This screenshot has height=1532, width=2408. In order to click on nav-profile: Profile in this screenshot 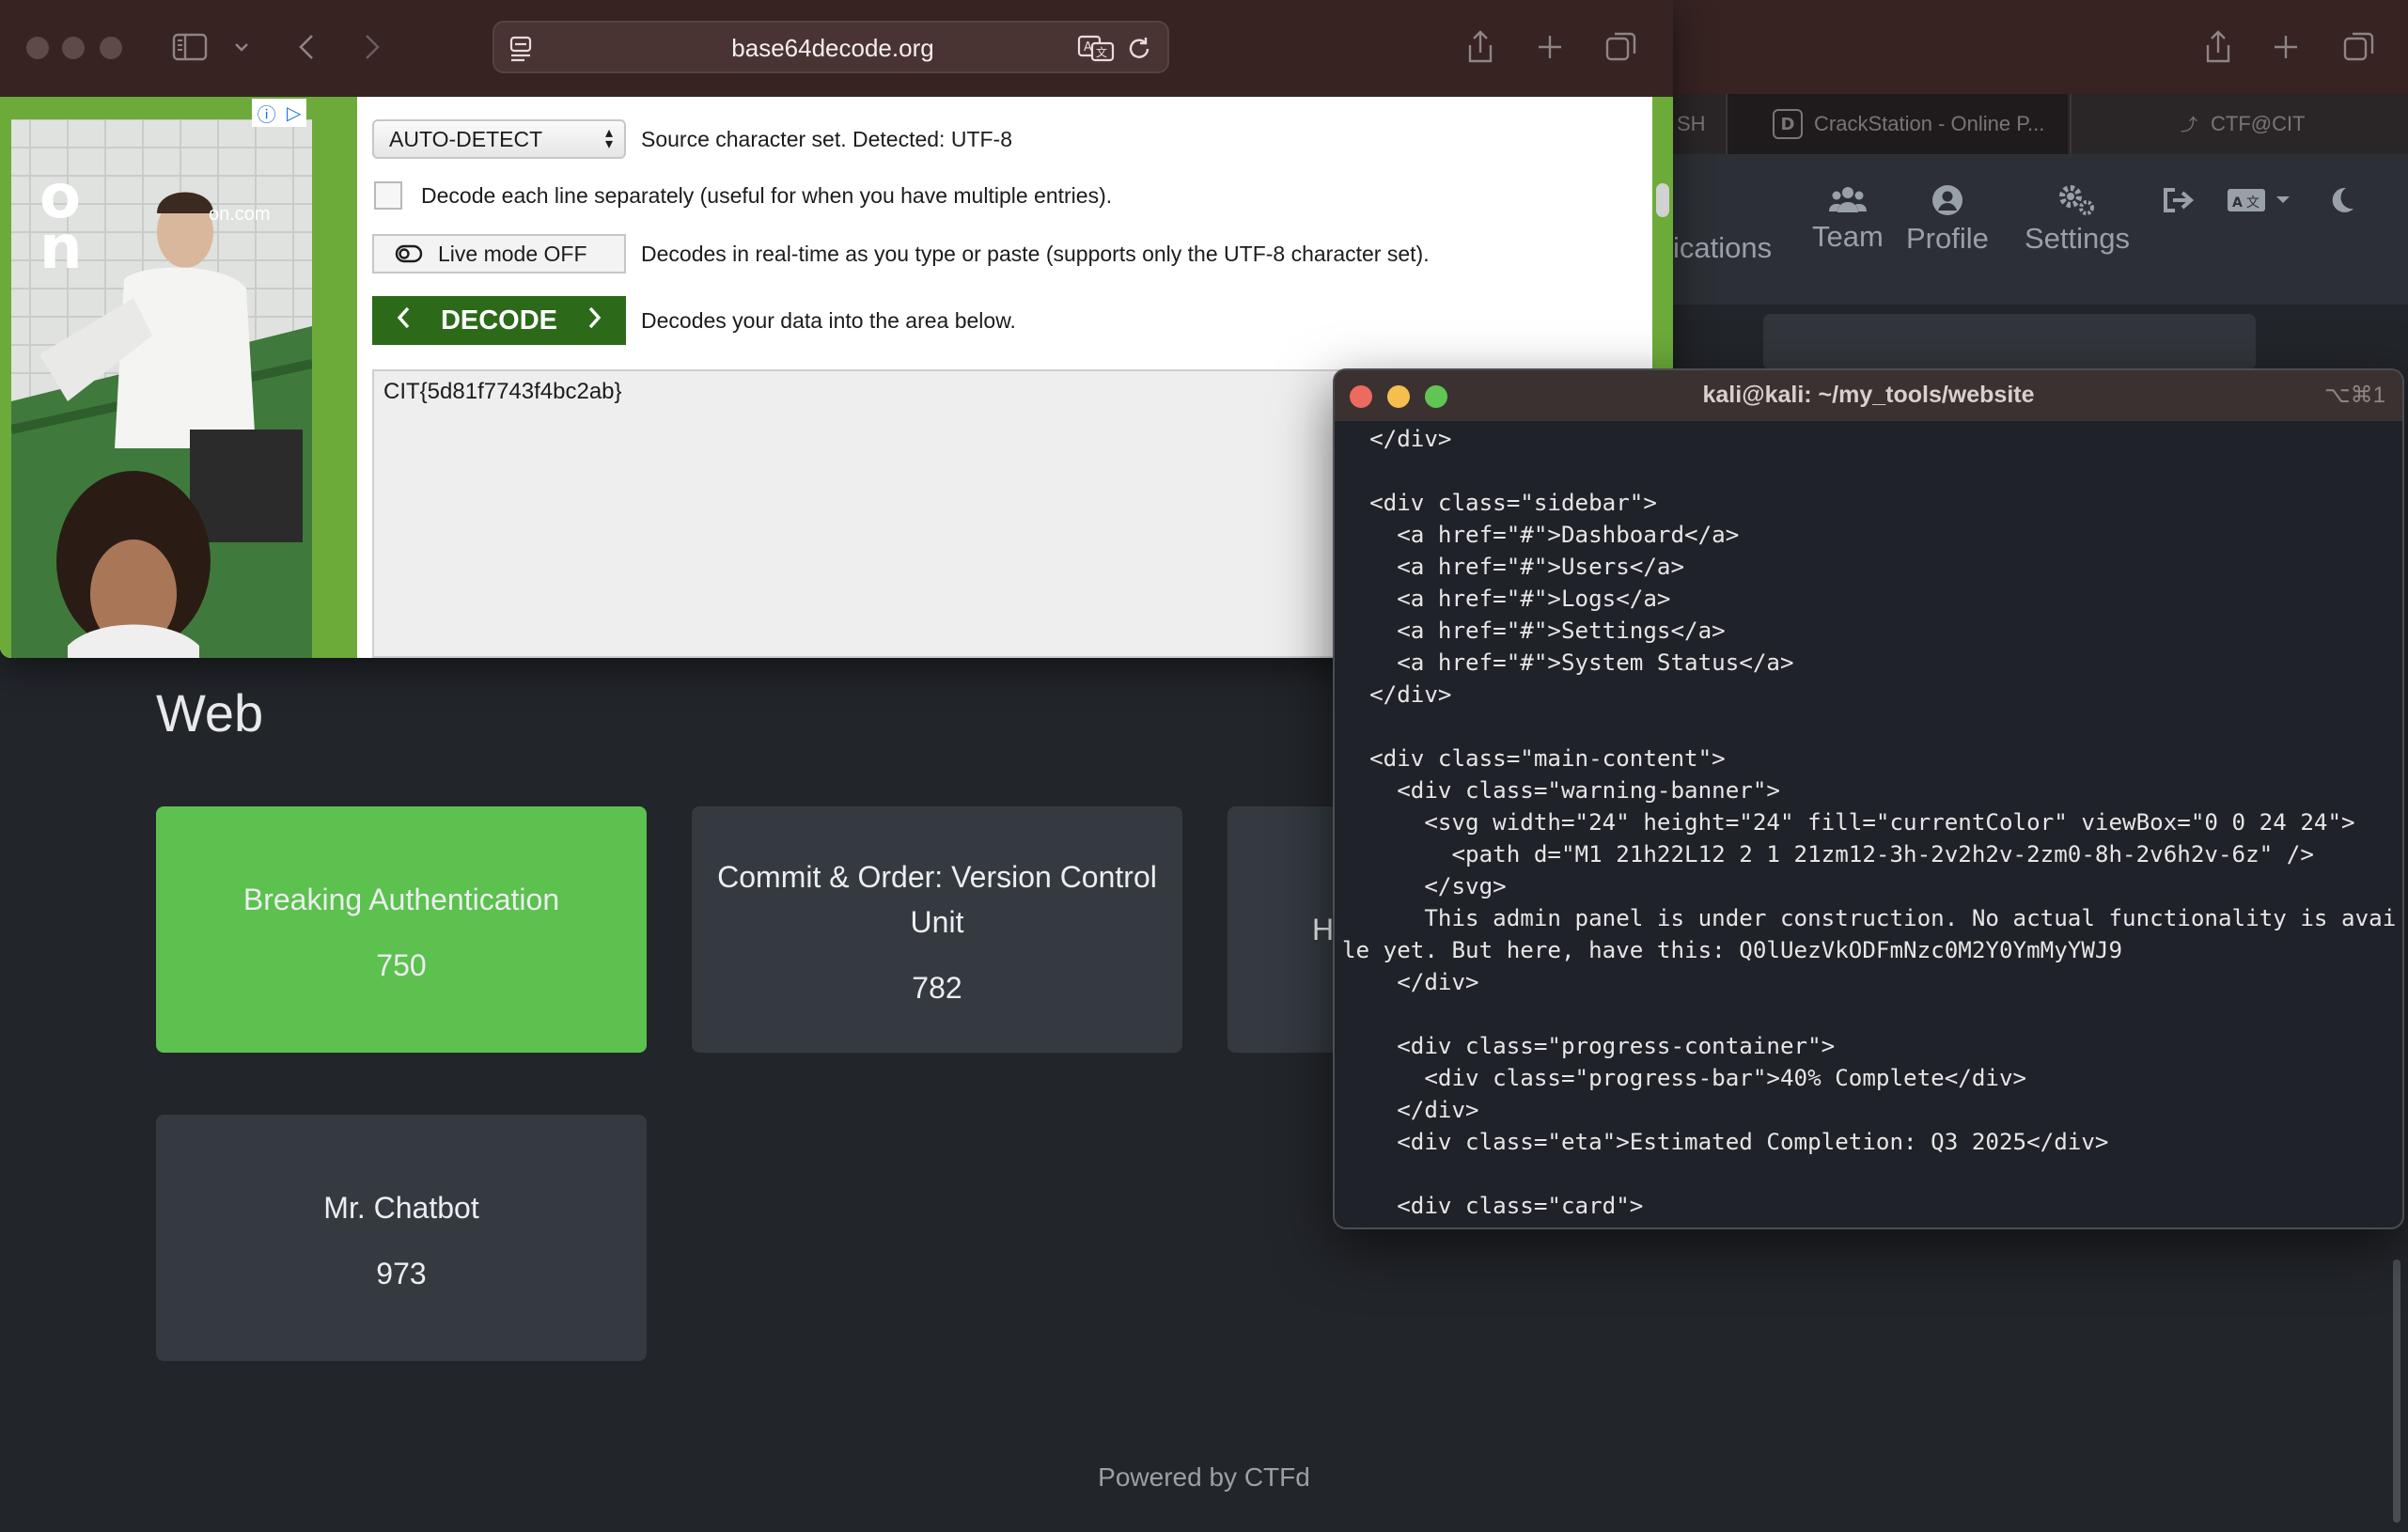, I will do `click(1947, 220)`.